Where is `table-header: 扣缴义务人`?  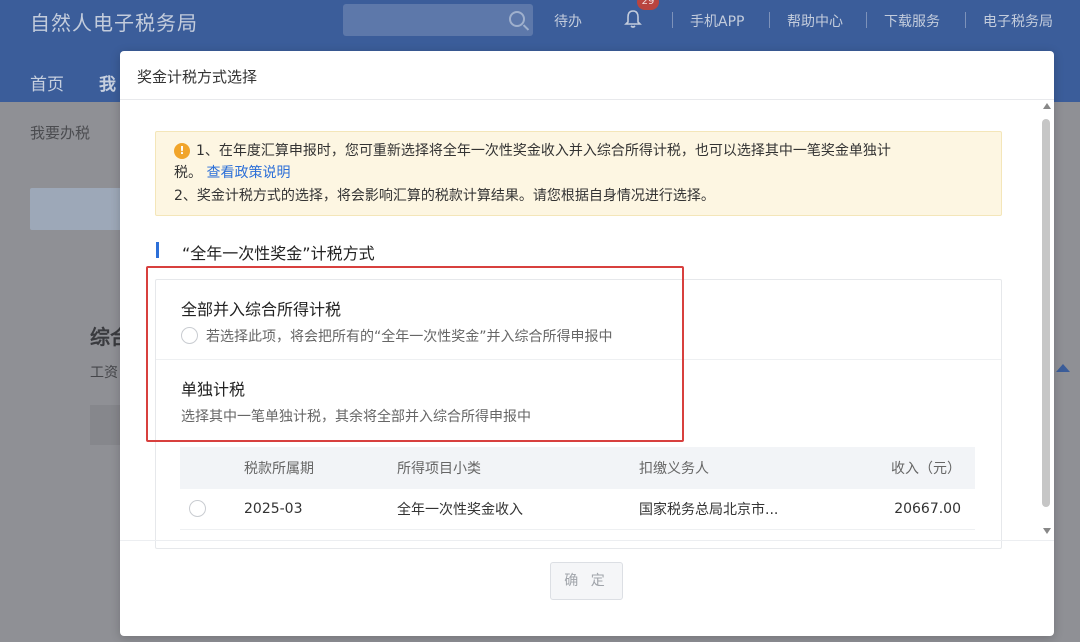 table-header: 扣缴义务人 is located at coordinates (742, 468).